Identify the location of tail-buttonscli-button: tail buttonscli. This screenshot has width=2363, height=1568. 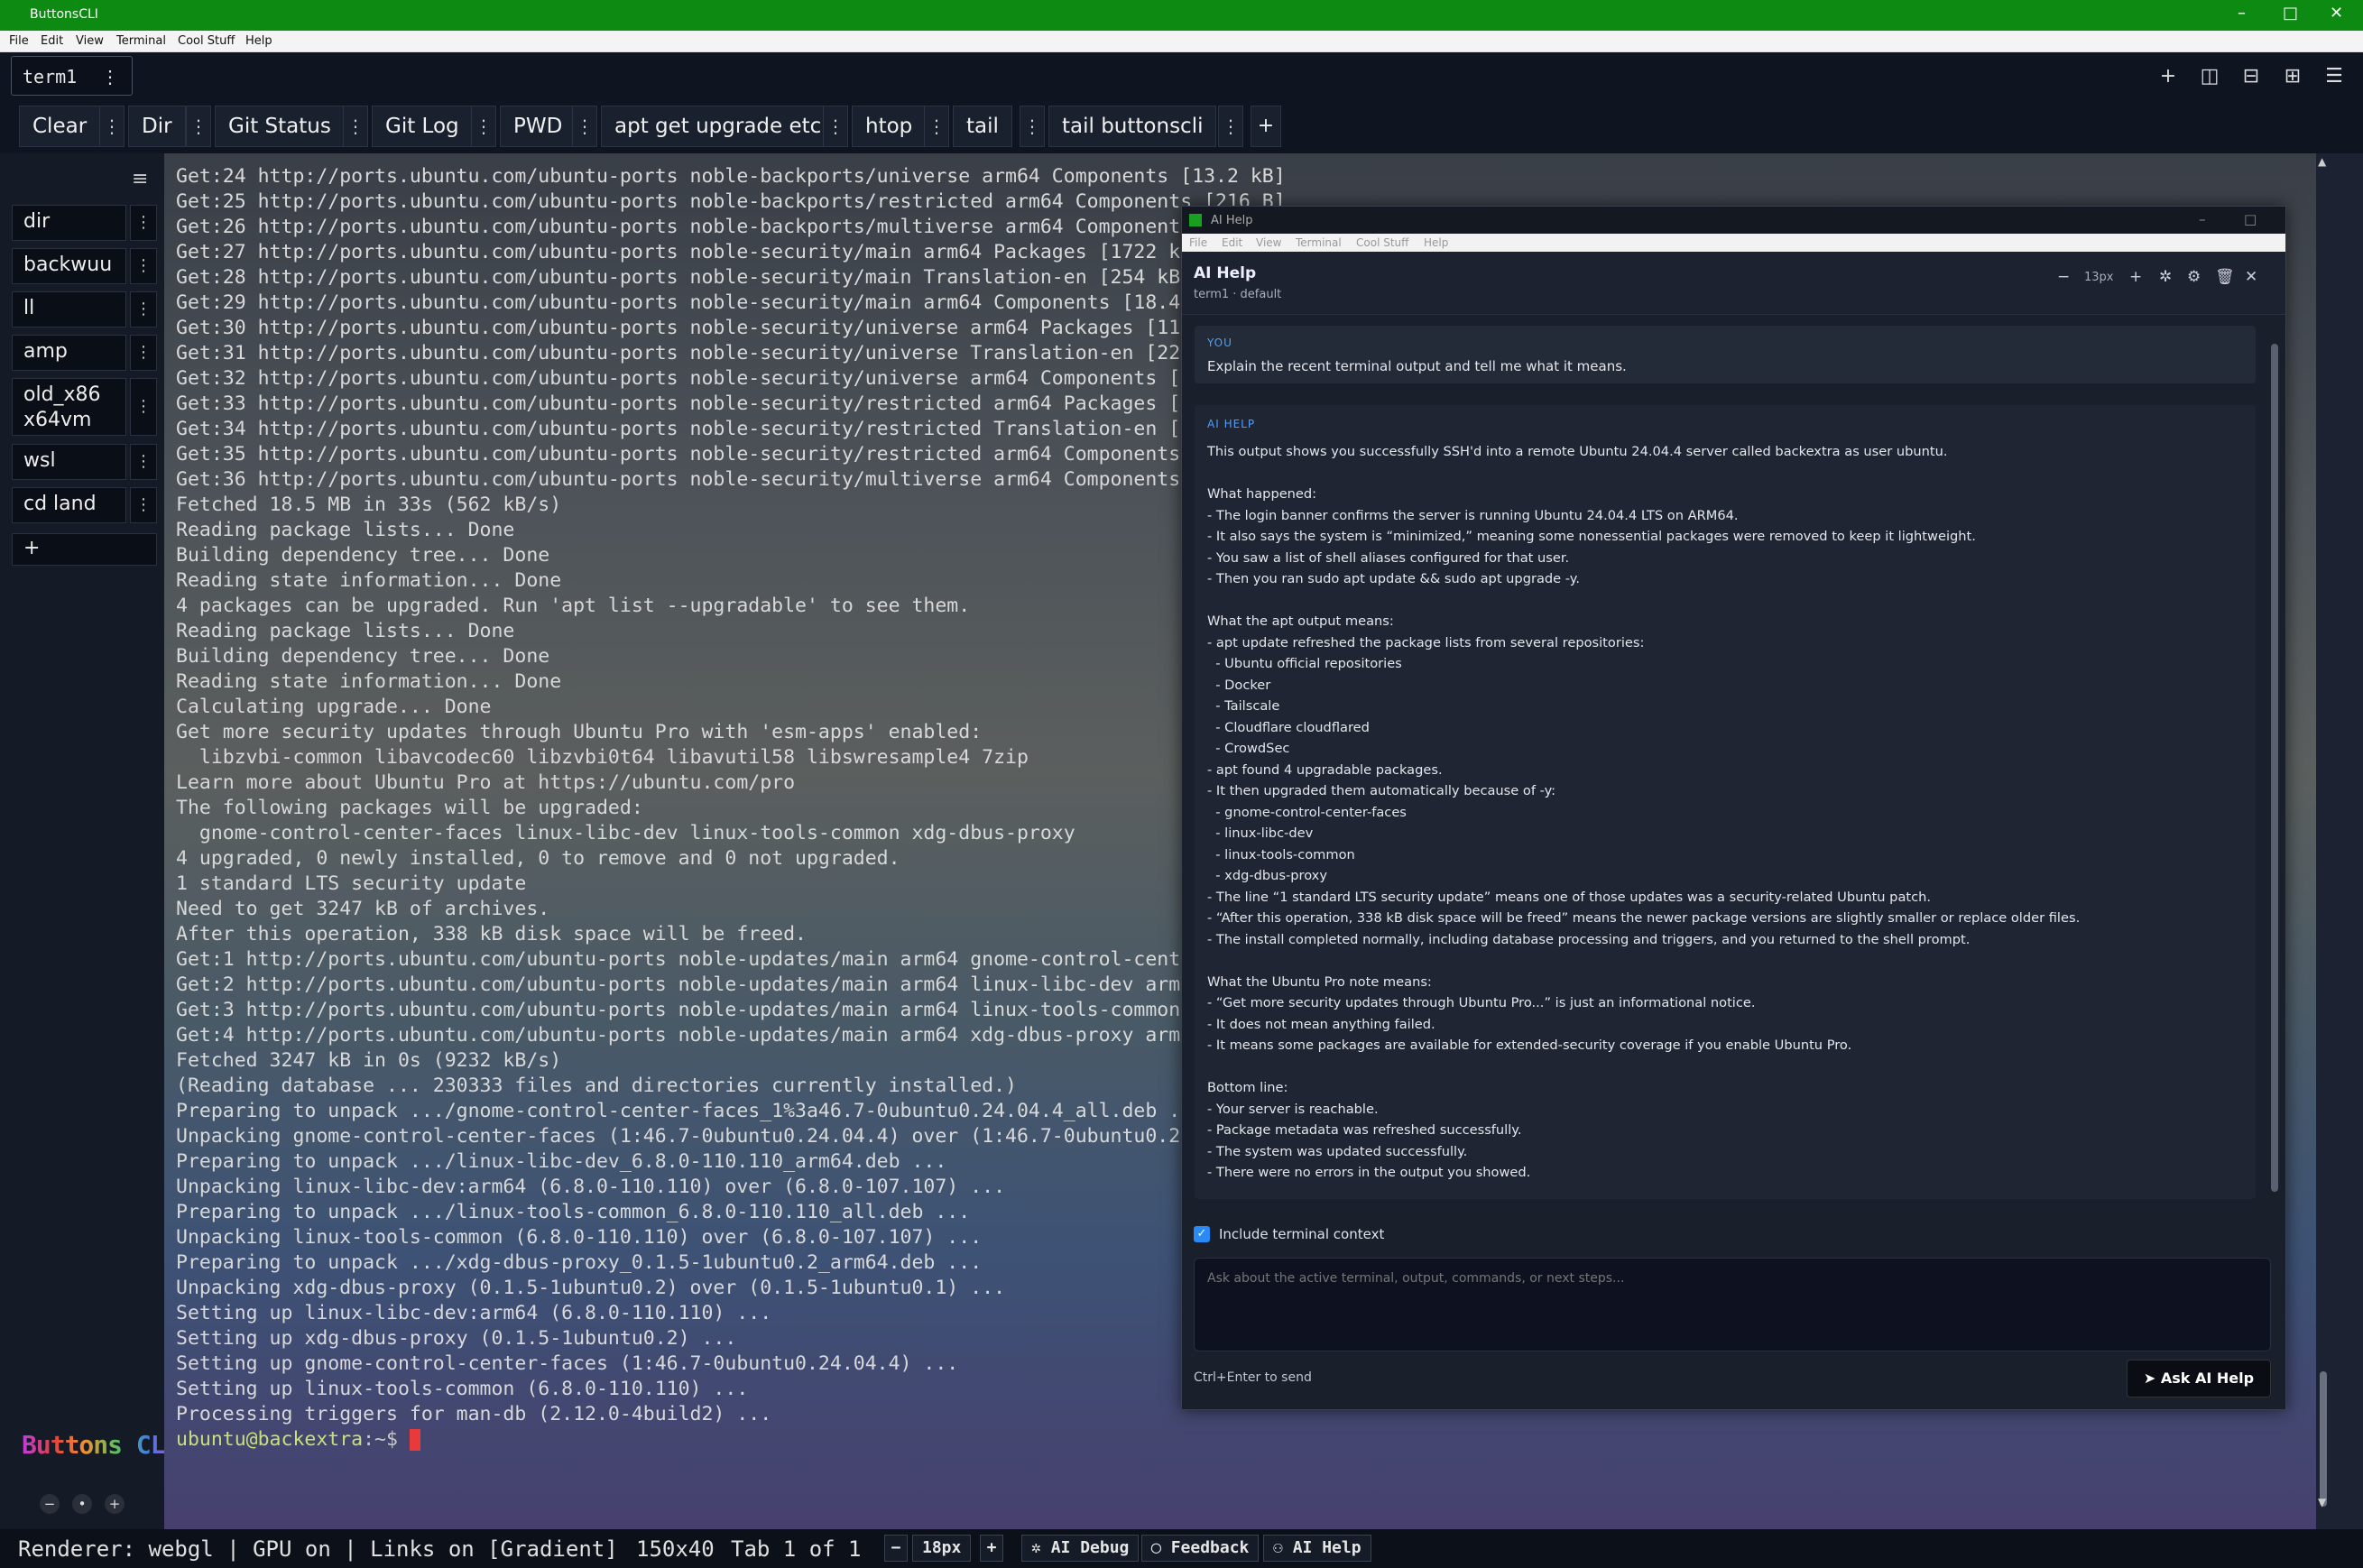
(1133, 126).